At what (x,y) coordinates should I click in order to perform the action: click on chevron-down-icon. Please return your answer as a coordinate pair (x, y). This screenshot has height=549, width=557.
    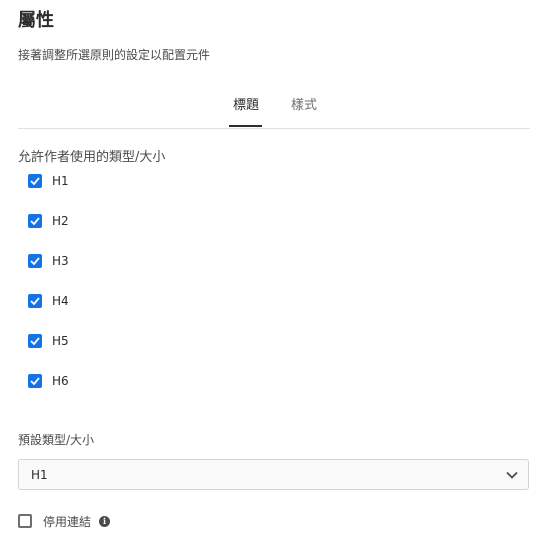
    Looking at the image, I should click on (512, 475).